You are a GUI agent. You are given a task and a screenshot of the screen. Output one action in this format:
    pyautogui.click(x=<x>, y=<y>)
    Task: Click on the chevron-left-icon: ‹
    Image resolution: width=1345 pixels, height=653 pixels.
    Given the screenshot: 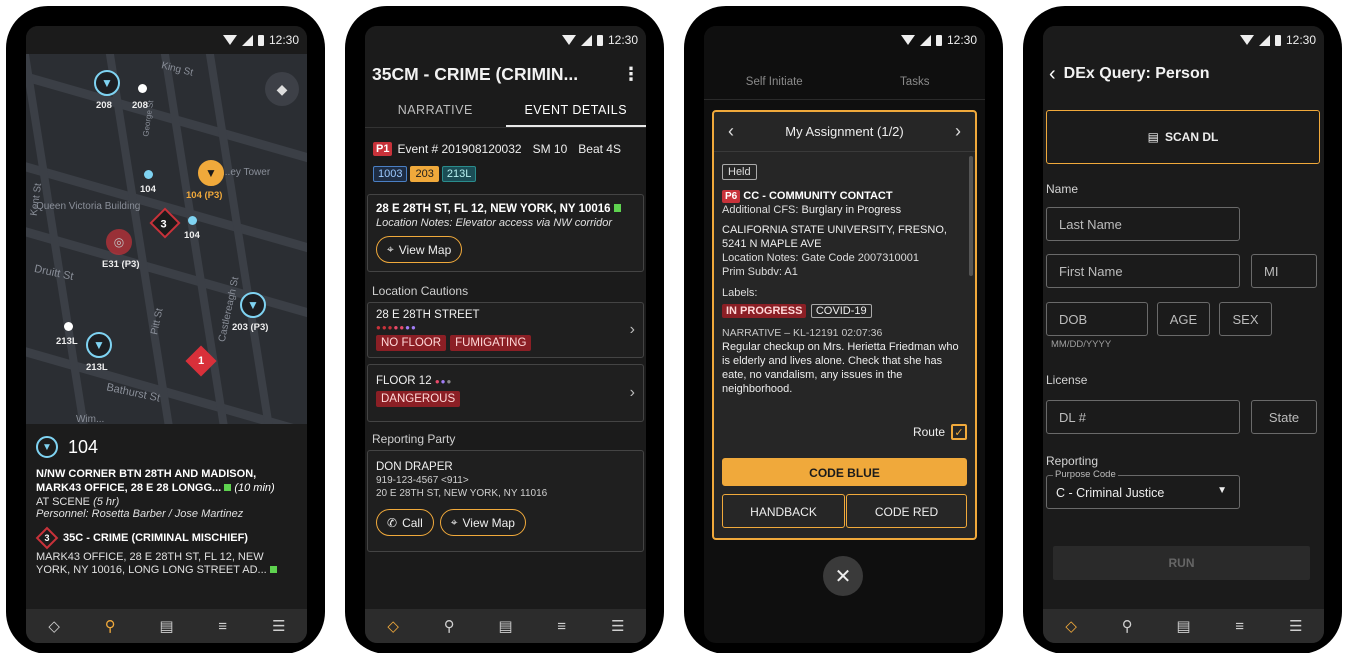 What is the action you would take?
    pyautogui.click(x=731, y=131)
    